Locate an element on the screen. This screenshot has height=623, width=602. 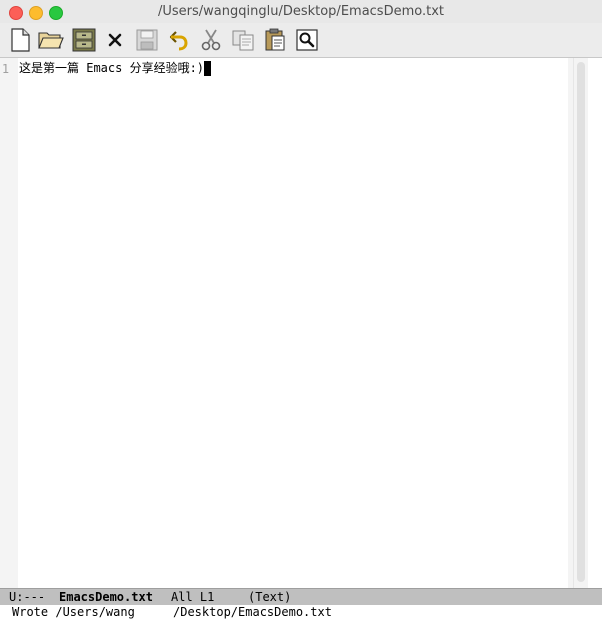
undo-arrow-icon is located at coordinates (178, 41).